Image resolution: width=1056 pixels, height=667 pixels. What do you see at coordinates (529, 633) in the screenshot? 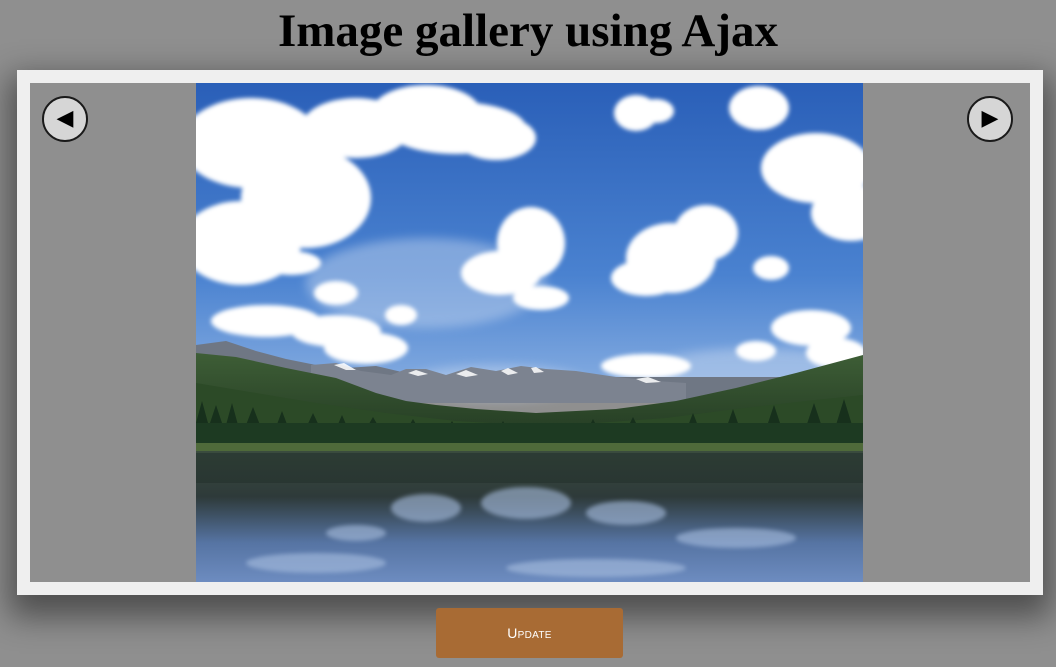
I see `update-button: Update` at bounding box center [529, 633].